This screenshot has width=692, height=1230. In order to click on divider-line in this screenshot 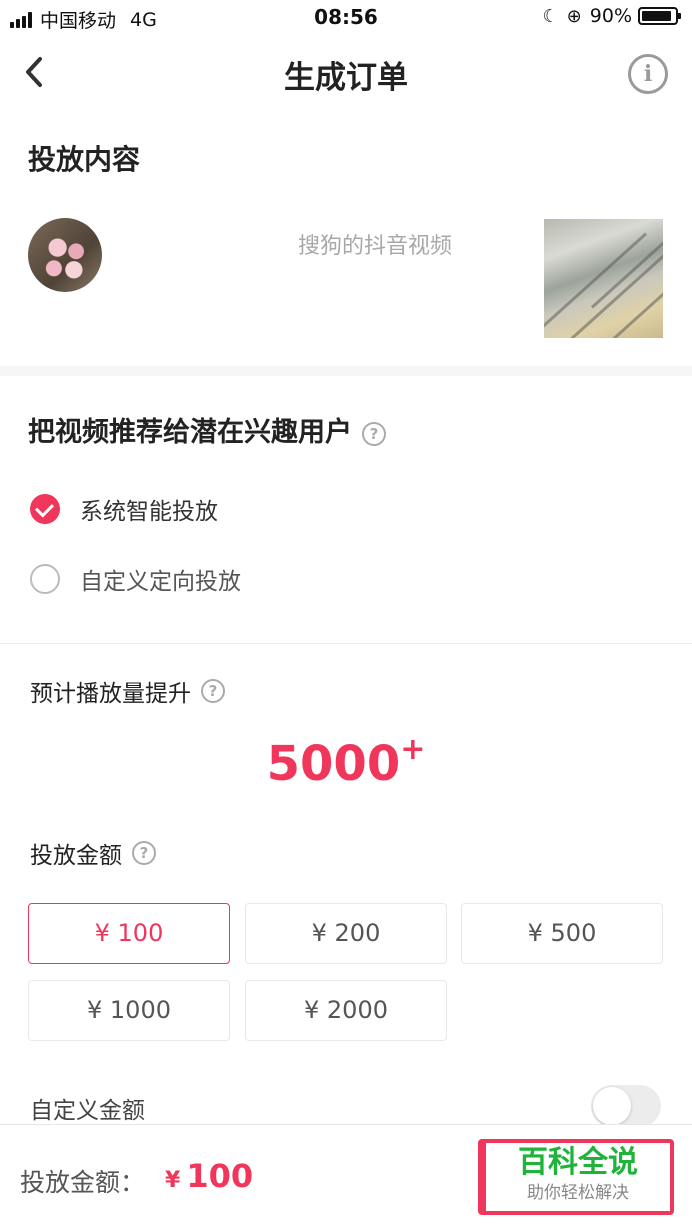, I will do `click(346, 643)`.